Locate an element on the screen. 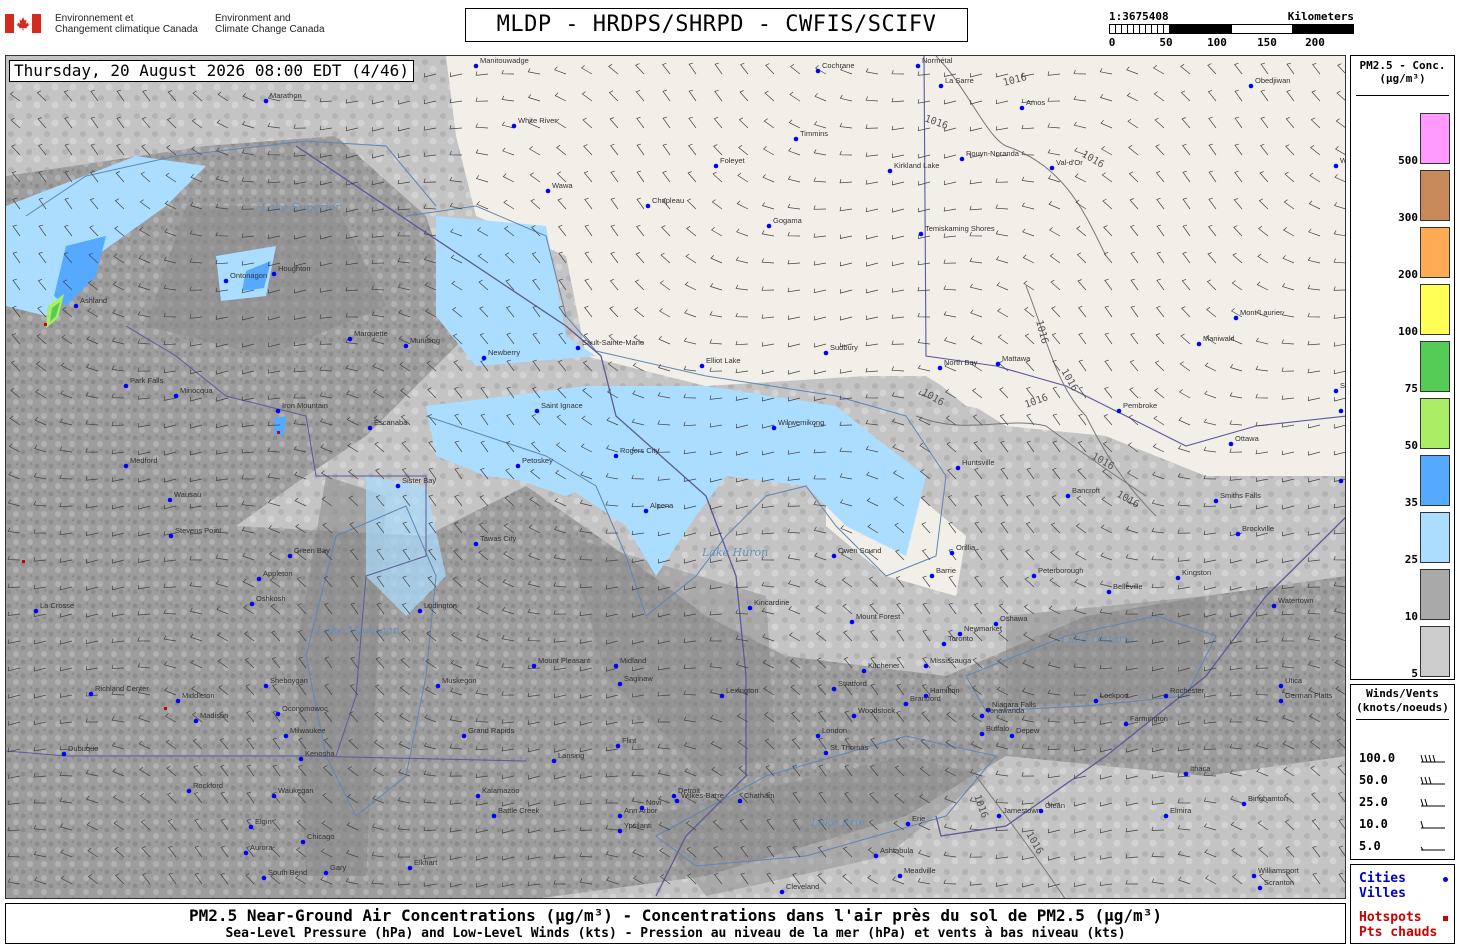  city-label: Obedjiwan is located at coordinates (1272, 80).